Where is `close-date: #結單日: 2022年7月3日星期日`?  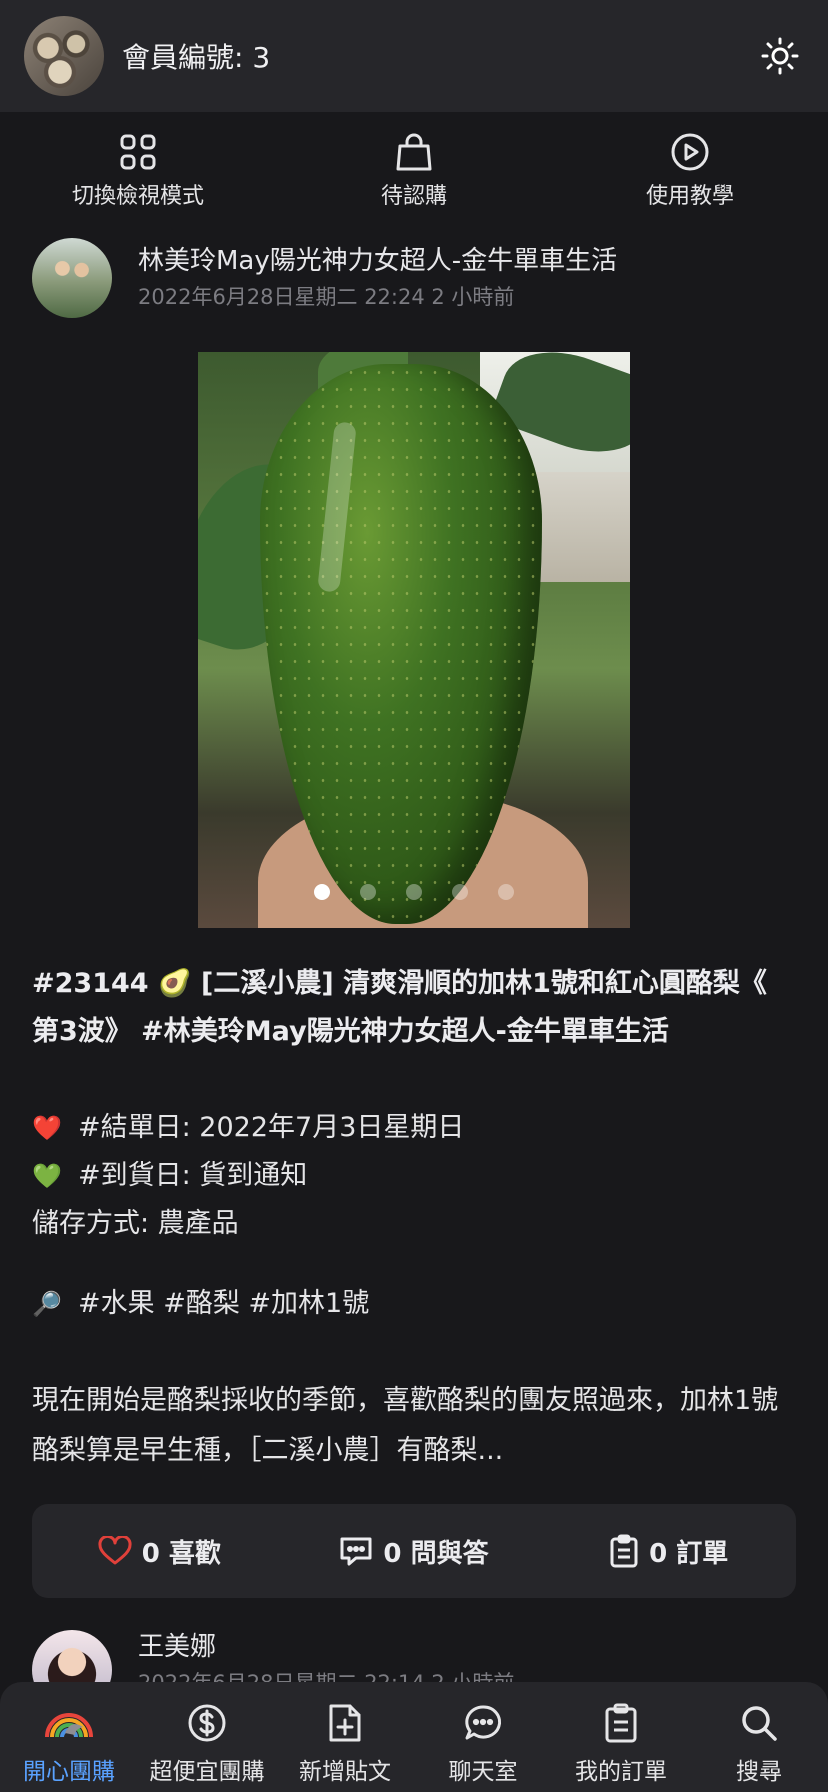 close-date: #結單日: 2022年7月3日星期日 is located at coordinates (271, 1127).